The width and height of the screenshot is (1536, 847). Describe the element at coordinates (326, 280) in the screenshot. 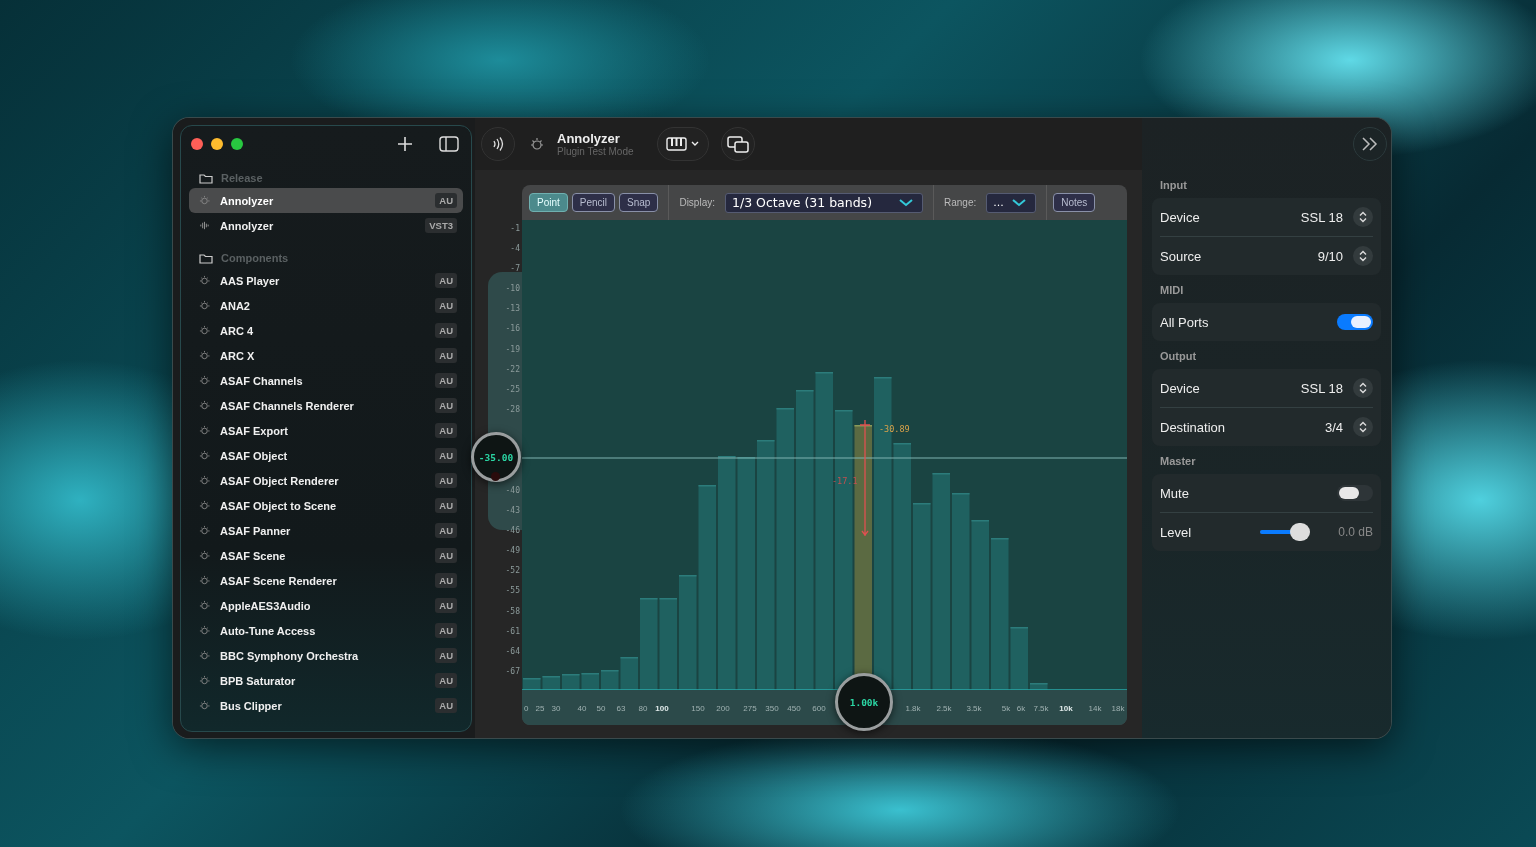

I see `plugin-list-item: AAS Player AU` at that location.